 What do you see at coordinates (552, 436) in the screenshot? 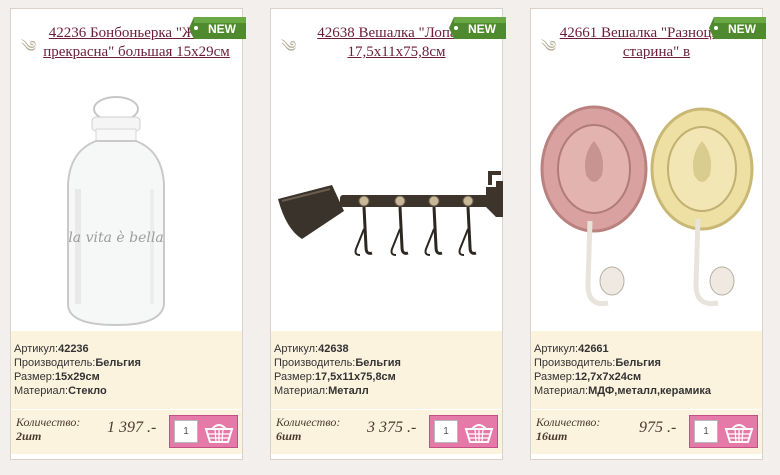
I see `quantity-value: 16шт` at bounding box center [552, 436].